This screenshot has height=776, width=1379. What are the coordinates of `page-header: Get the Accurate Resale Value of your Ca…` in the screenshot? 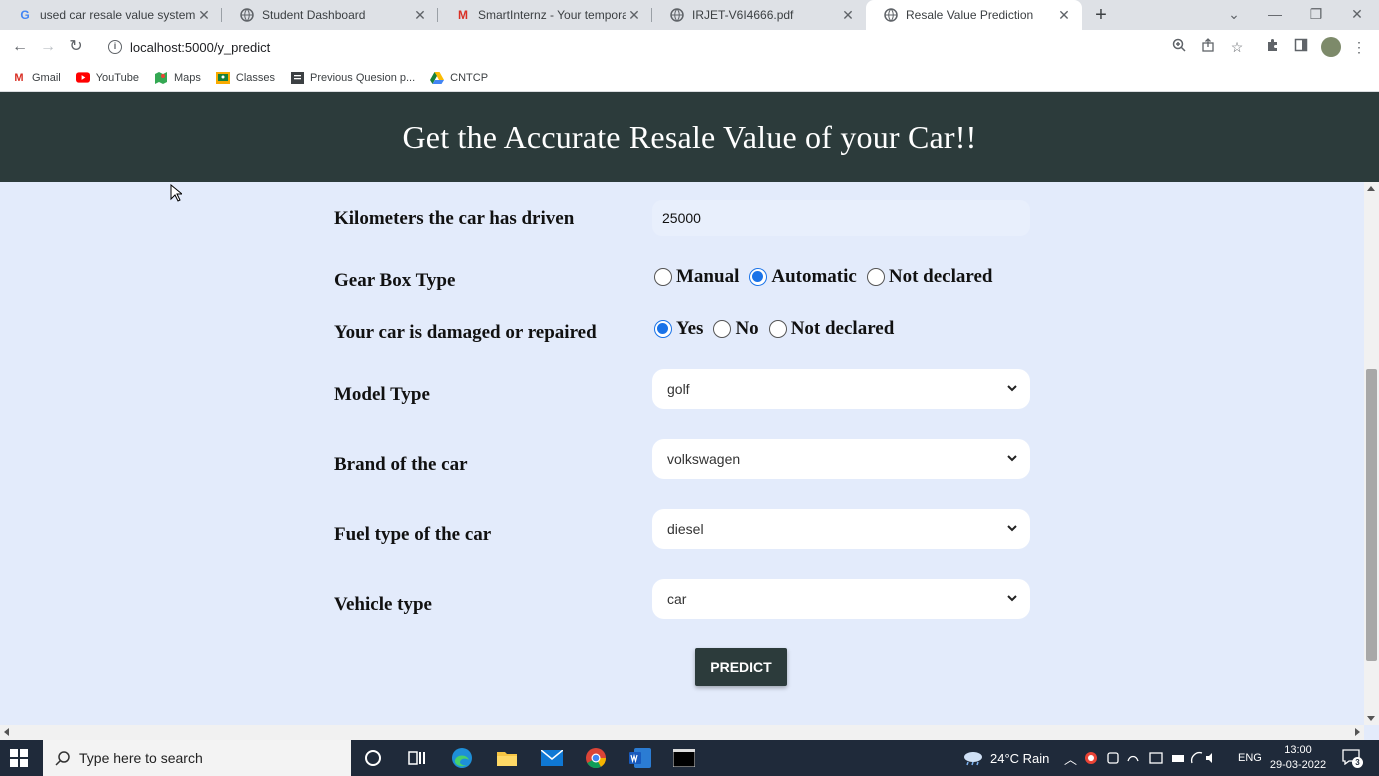 It's located at (689, 137).